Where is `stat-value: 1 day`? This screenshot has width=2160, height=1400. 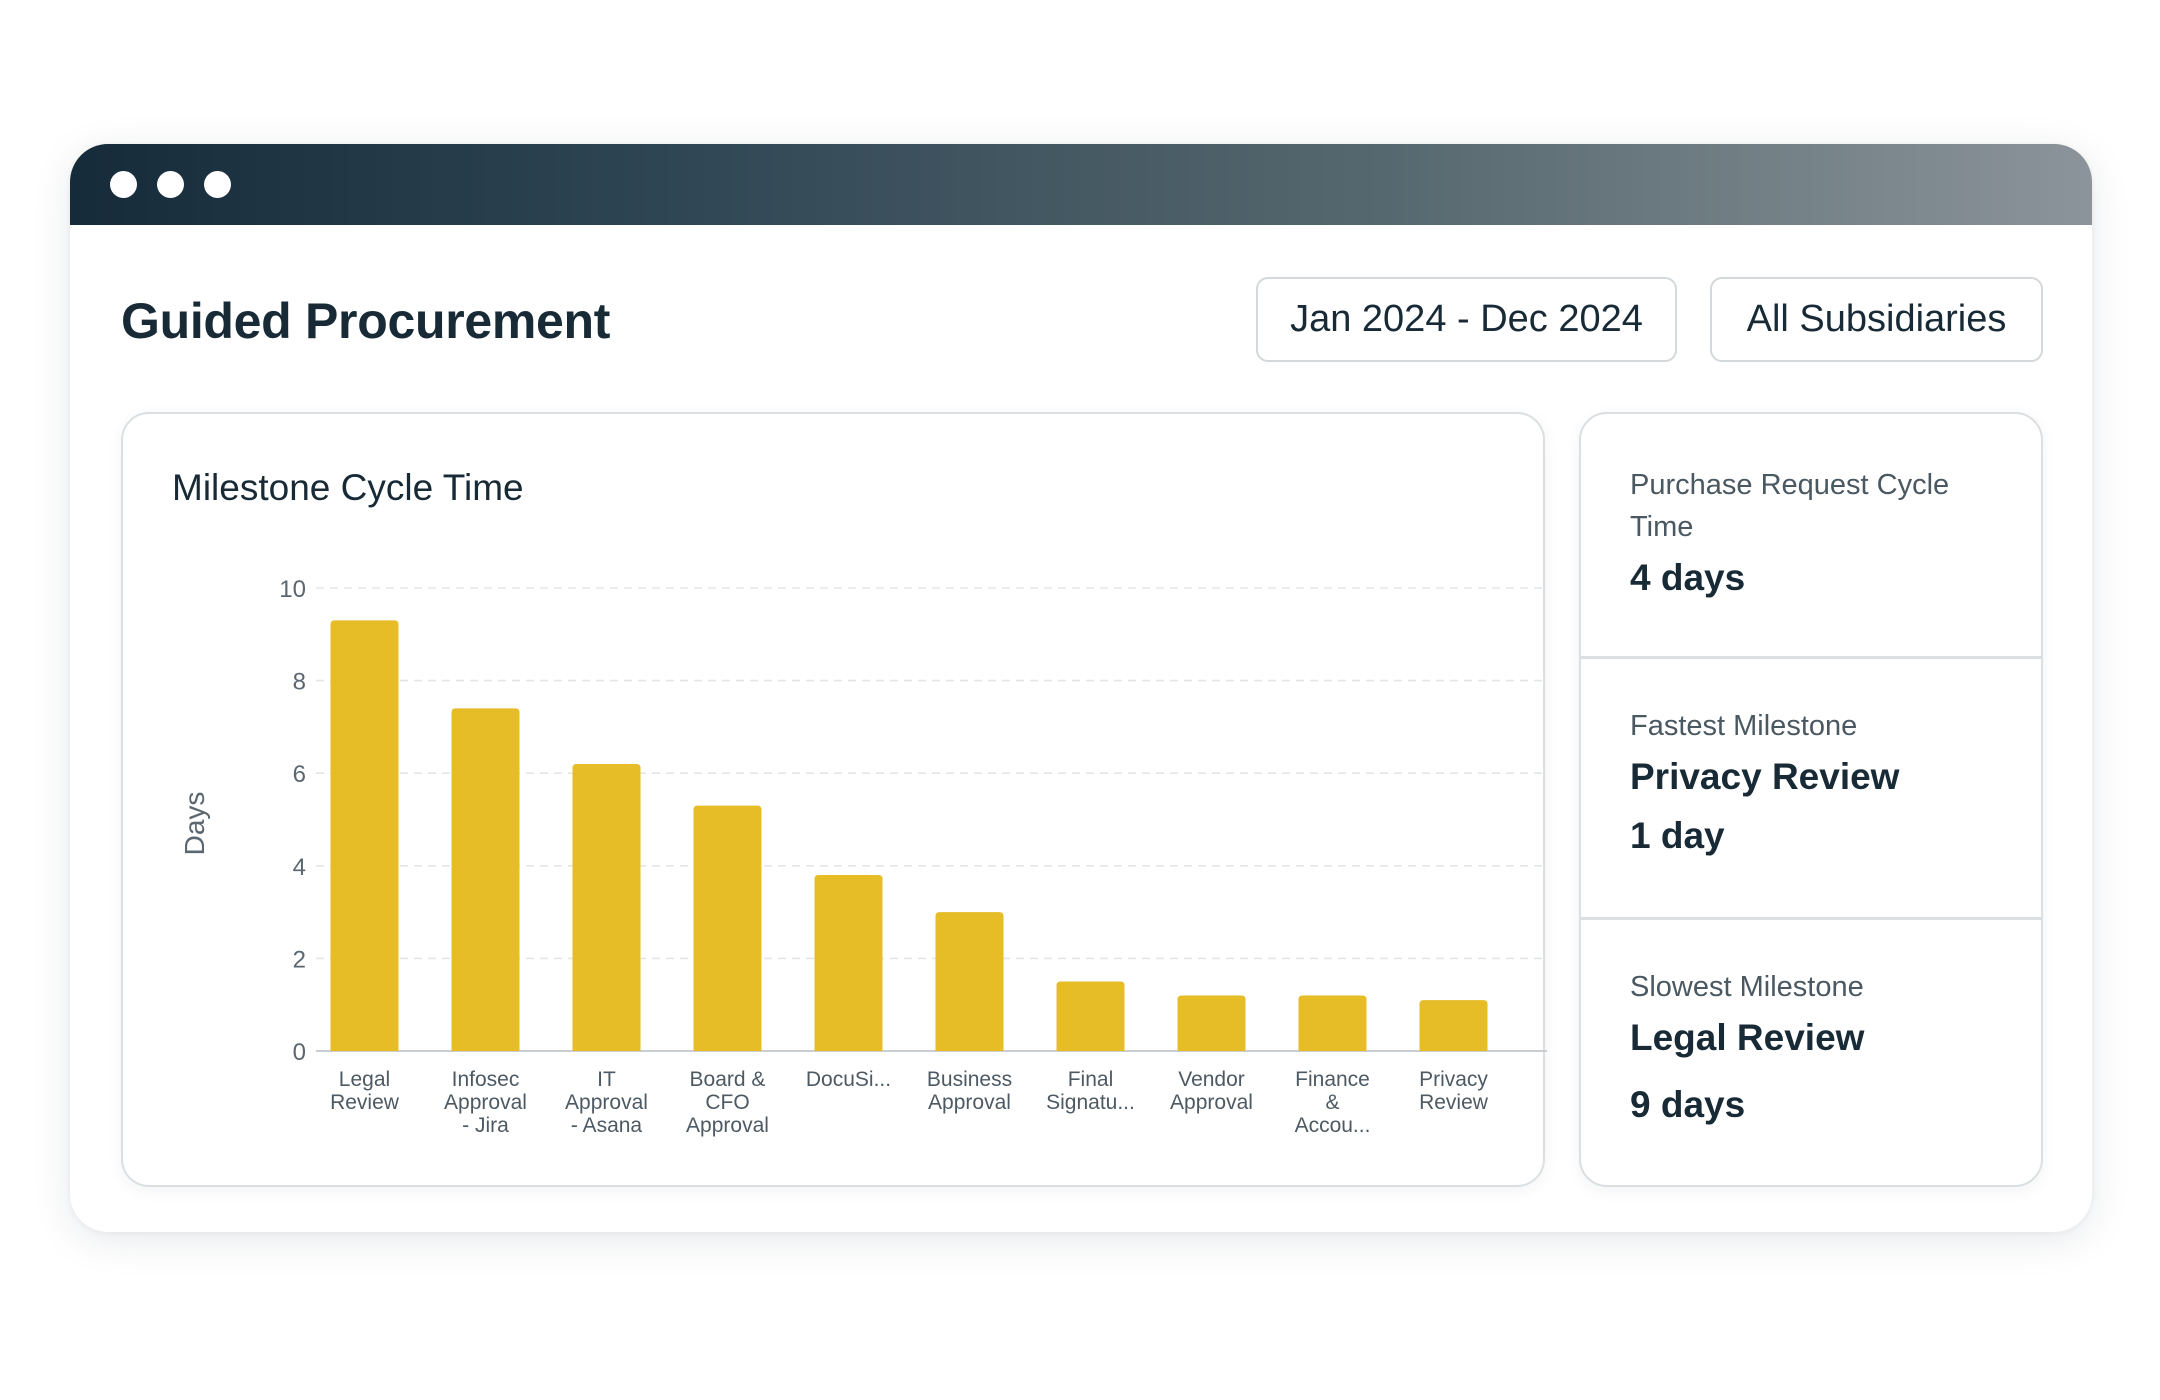 stat-value: 1 day is located at coordinates (1677, 835).